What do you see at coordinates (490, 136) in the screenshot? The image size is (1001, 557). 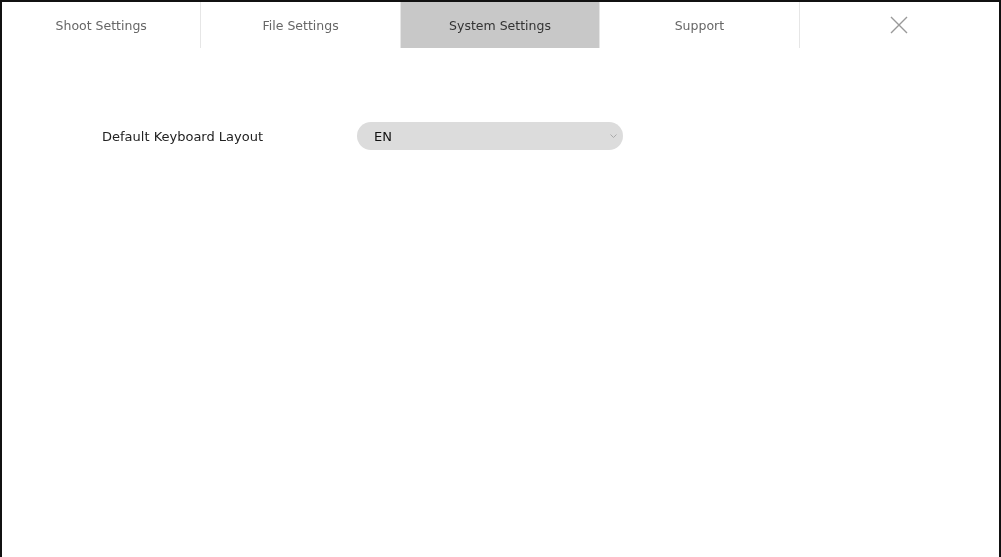 I see `keyboard-layout-dropdown: EN` at bounding box center [490, 136].